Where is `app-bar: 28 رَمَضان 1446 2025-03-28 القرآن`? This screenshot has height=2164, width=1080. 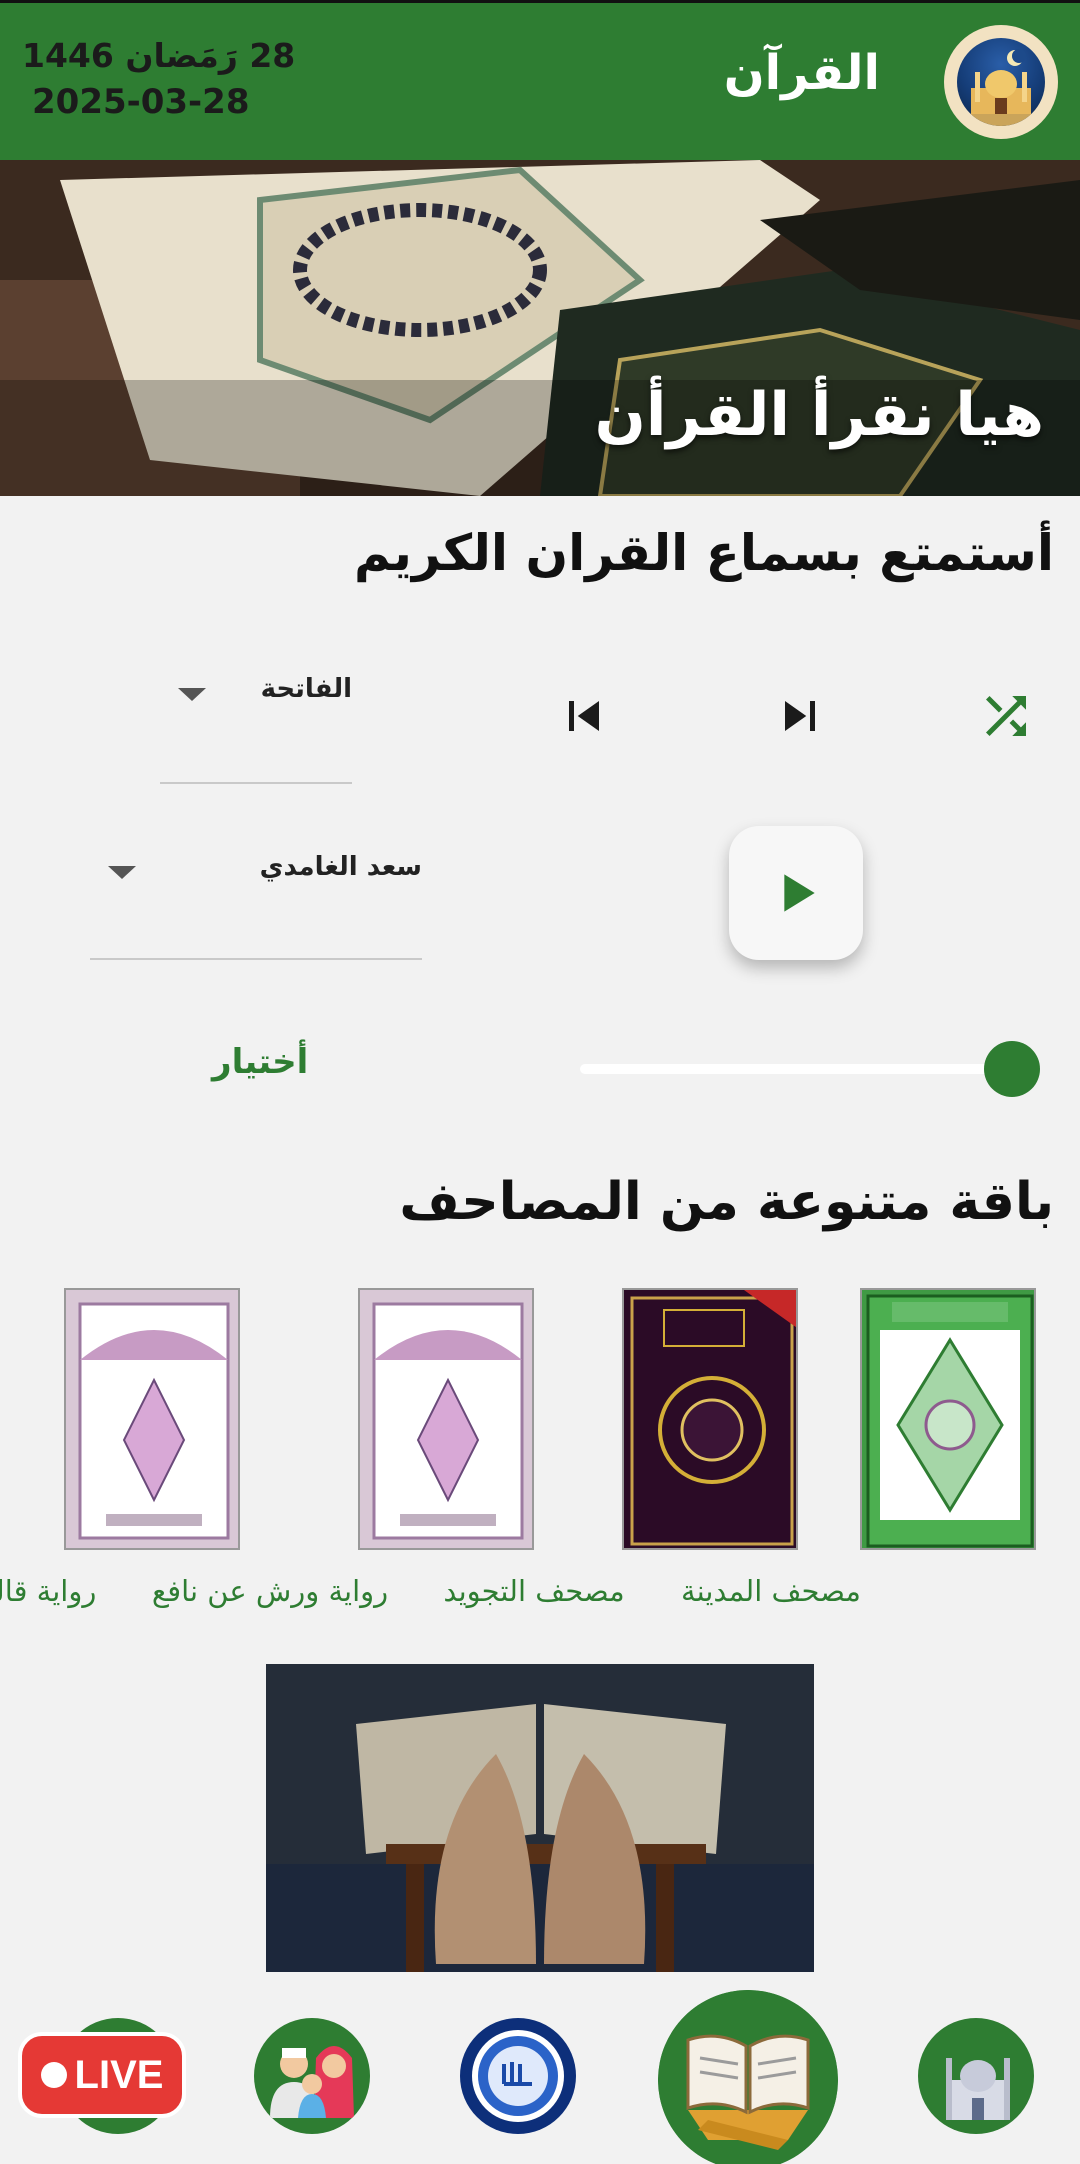 app-bar: 28 رَمَضان 1446 2025-03-28 القرآن is located at coordinates (540, 80).